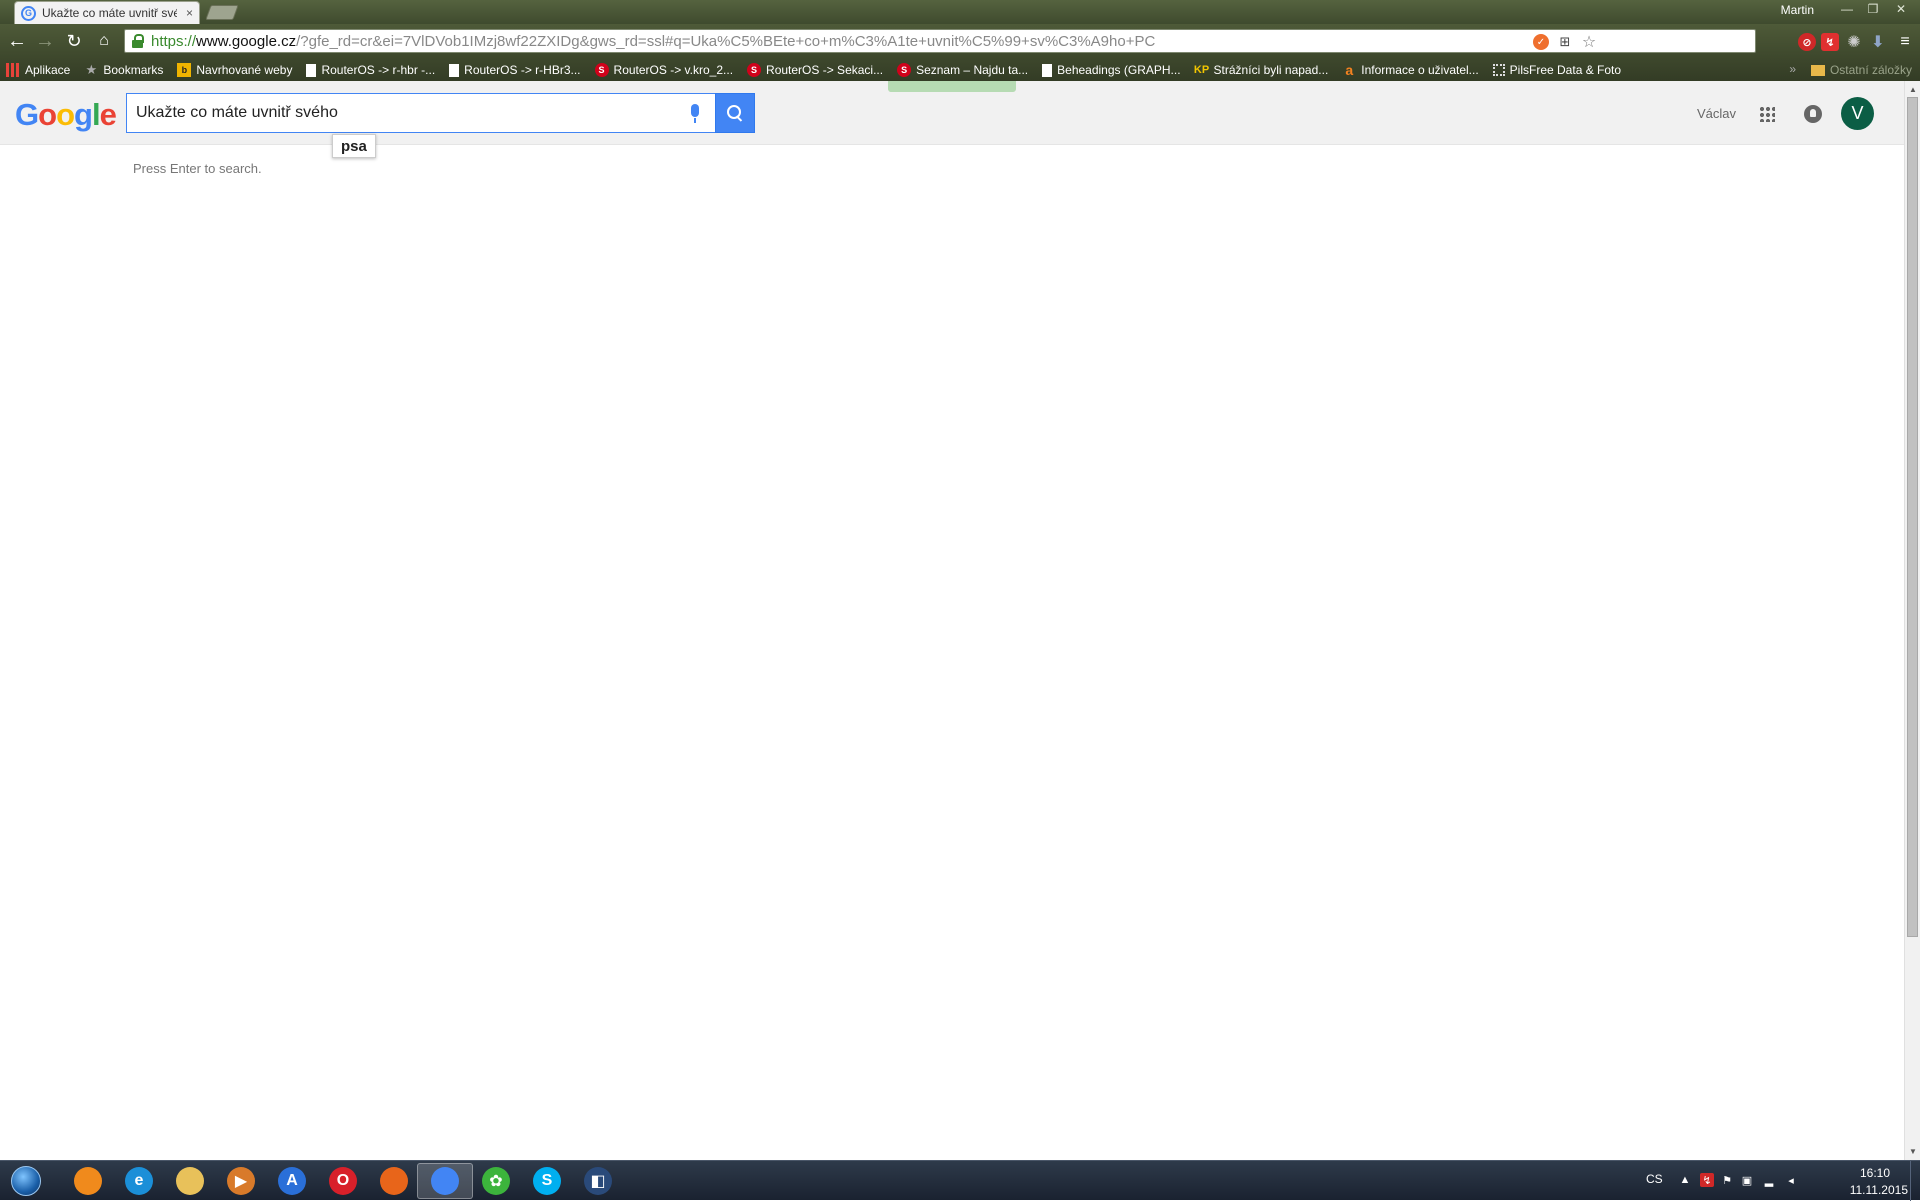 The height and width of the screenshot is (1201, 1920). Describe the element at coordinates (13, 70) in the screenshot. I see `apps-icon` at that location.